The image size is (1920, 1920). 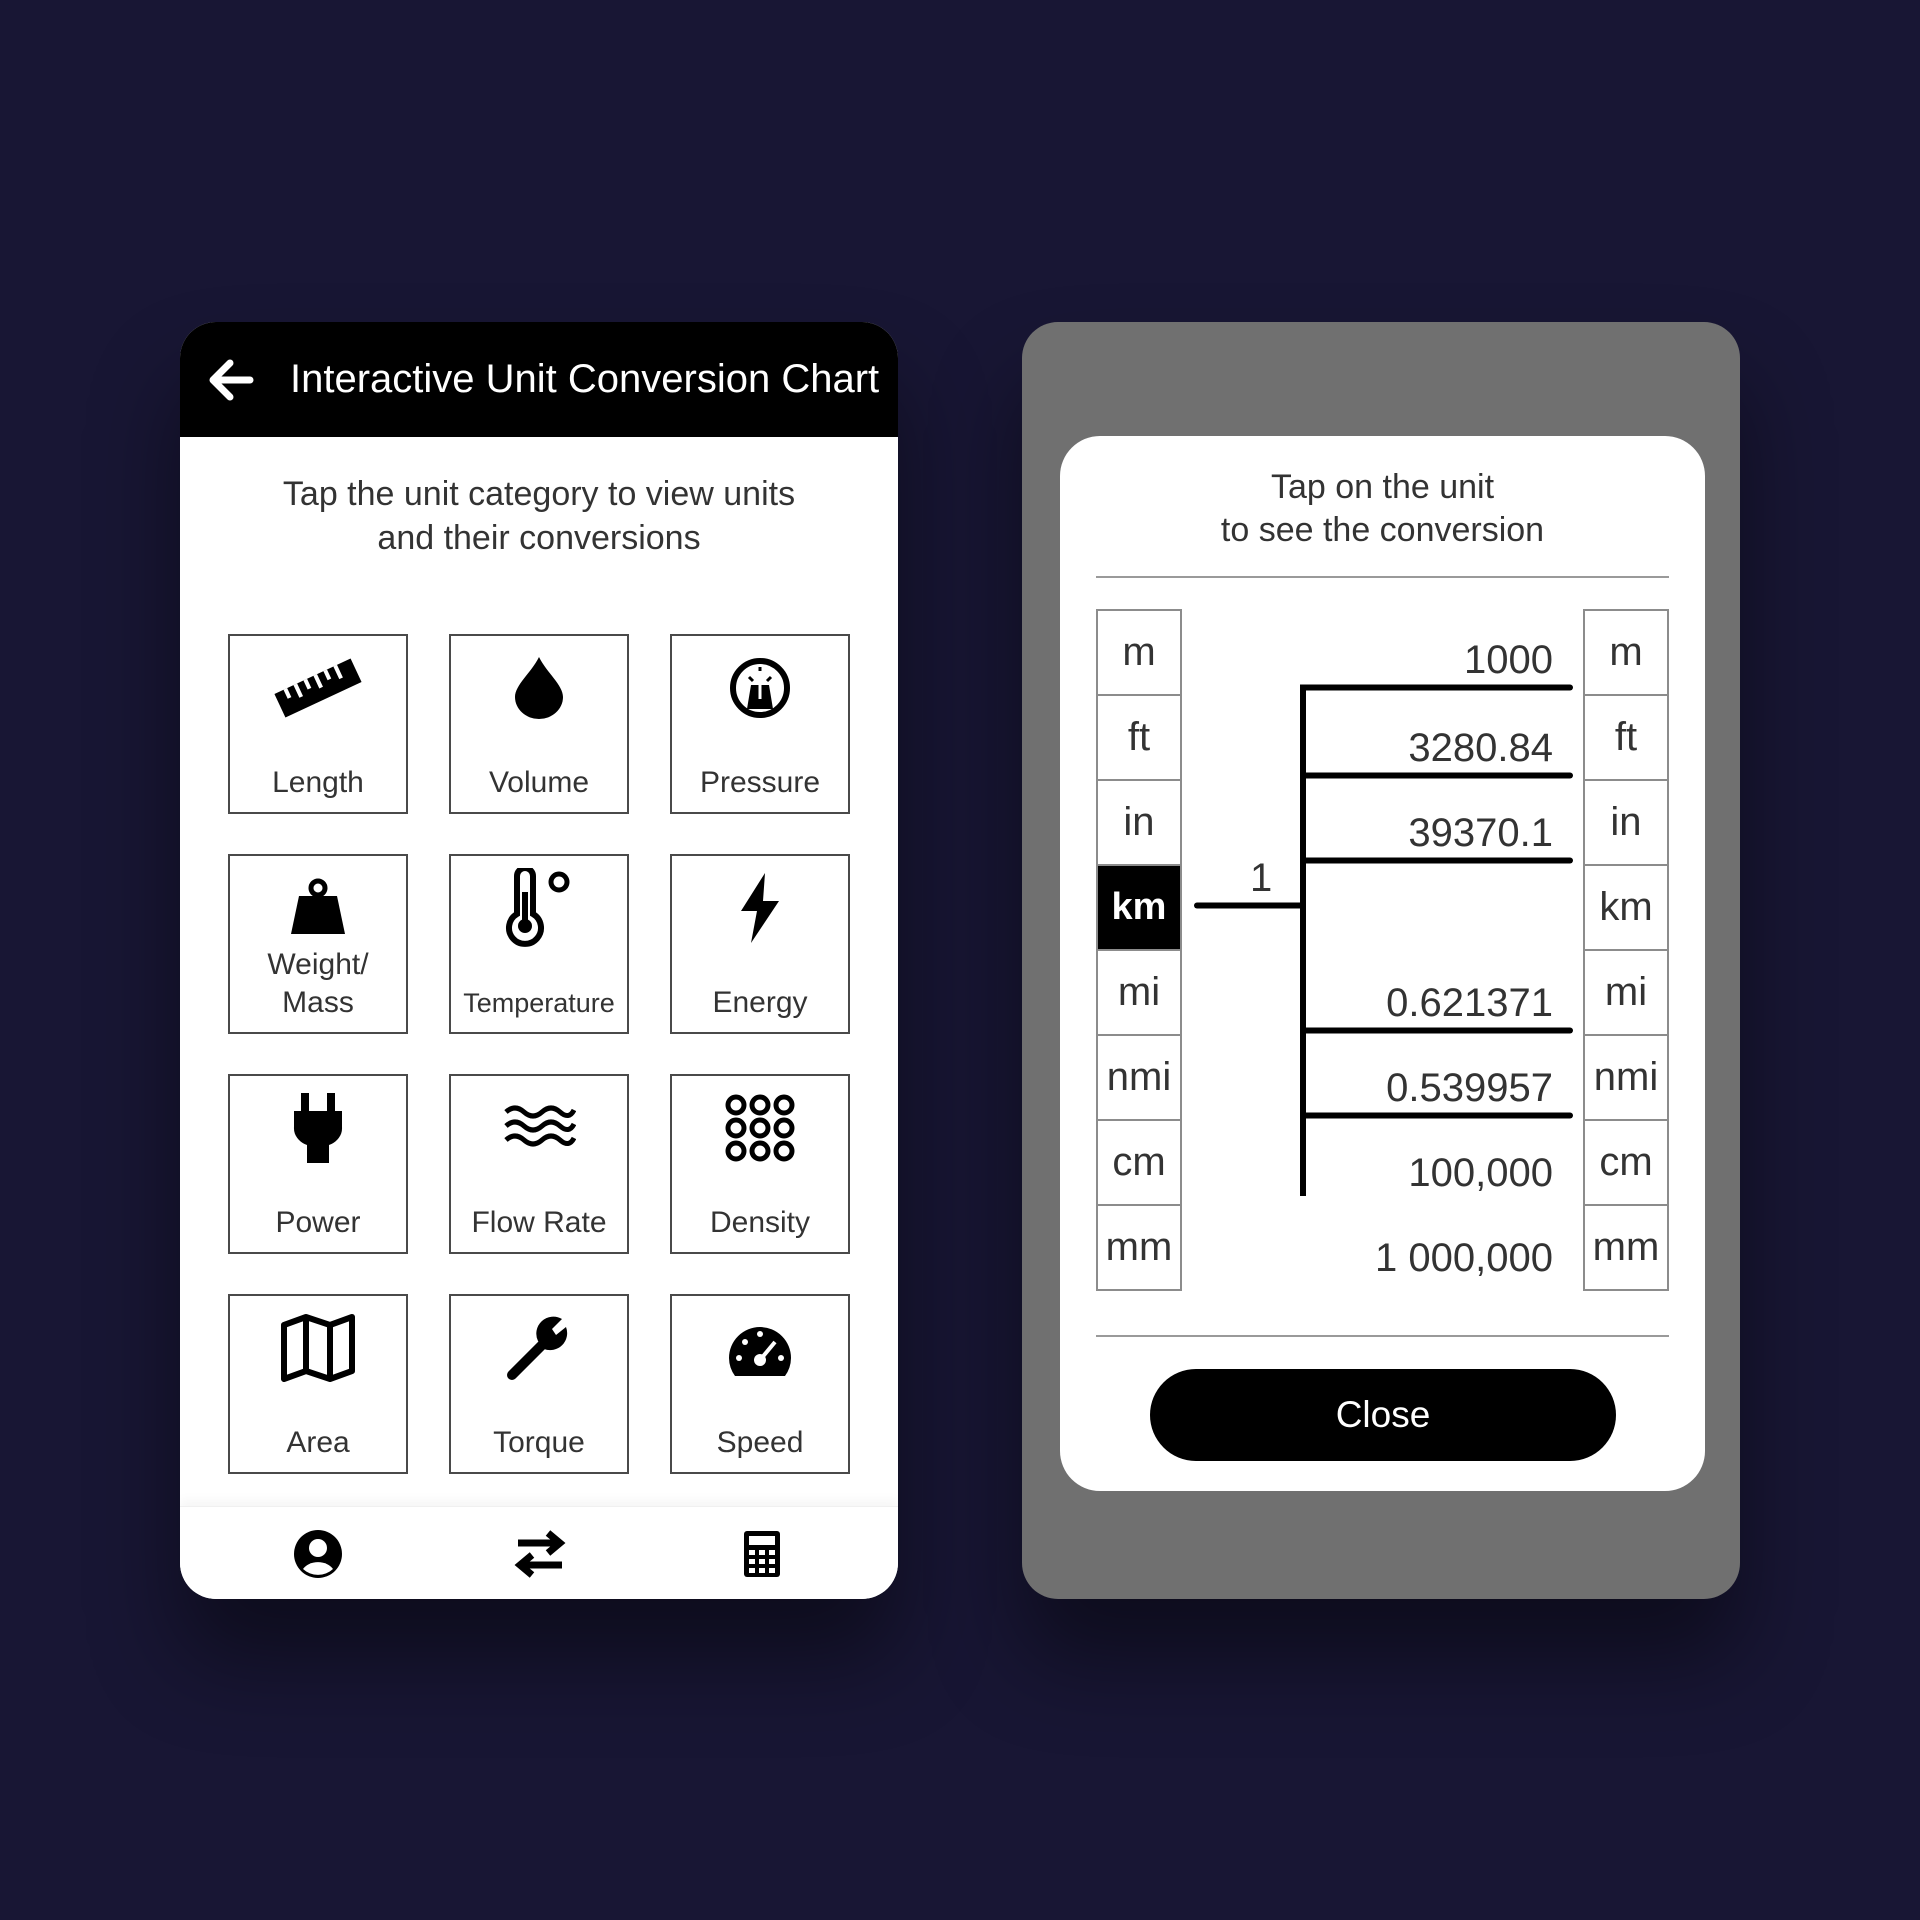 I want to click on conversion-value-nmi: 0.539957, so click(x=1469, y=1087).